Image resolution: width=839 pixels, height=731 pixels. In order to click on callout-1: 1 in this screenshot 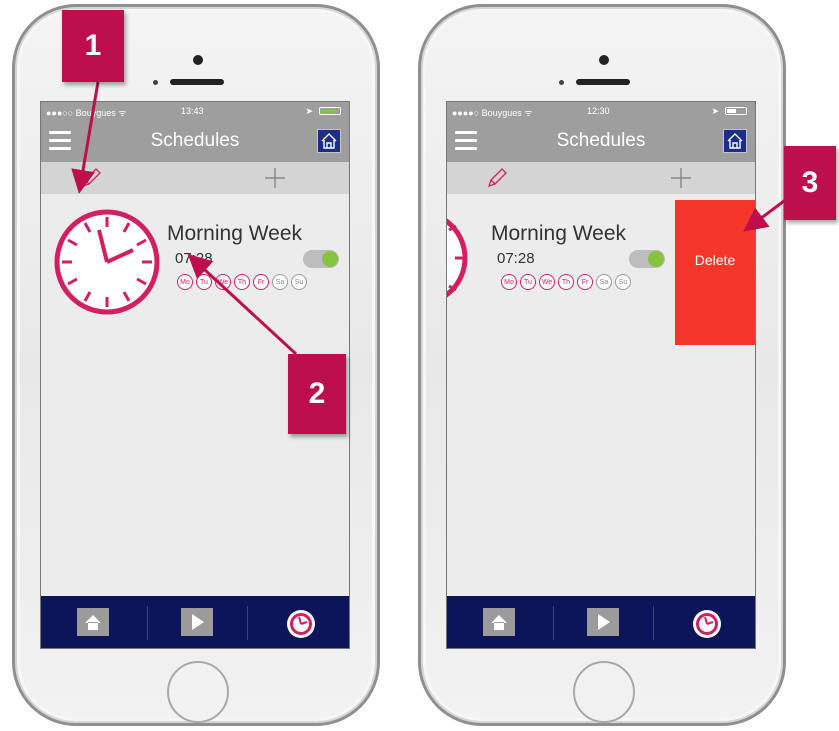, I will do `click(93, 46)`.